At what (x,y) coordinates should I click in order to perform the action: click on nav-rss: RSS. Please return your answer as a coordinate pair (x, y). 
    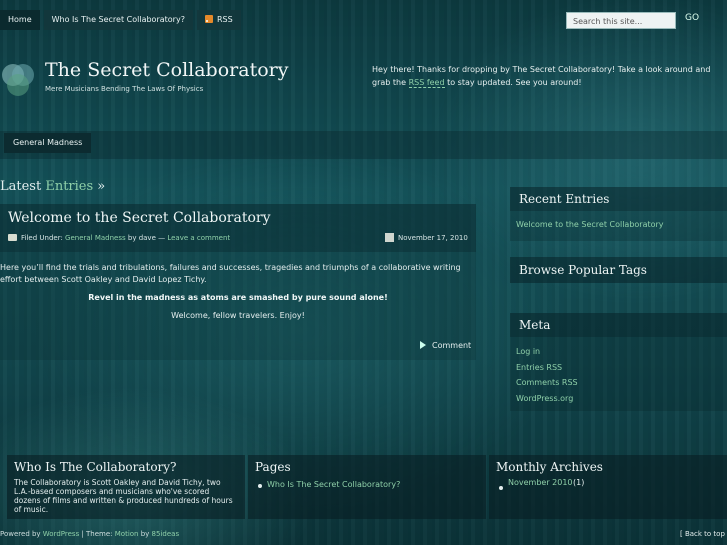
    Looking at the image, I should click on (218, 20).